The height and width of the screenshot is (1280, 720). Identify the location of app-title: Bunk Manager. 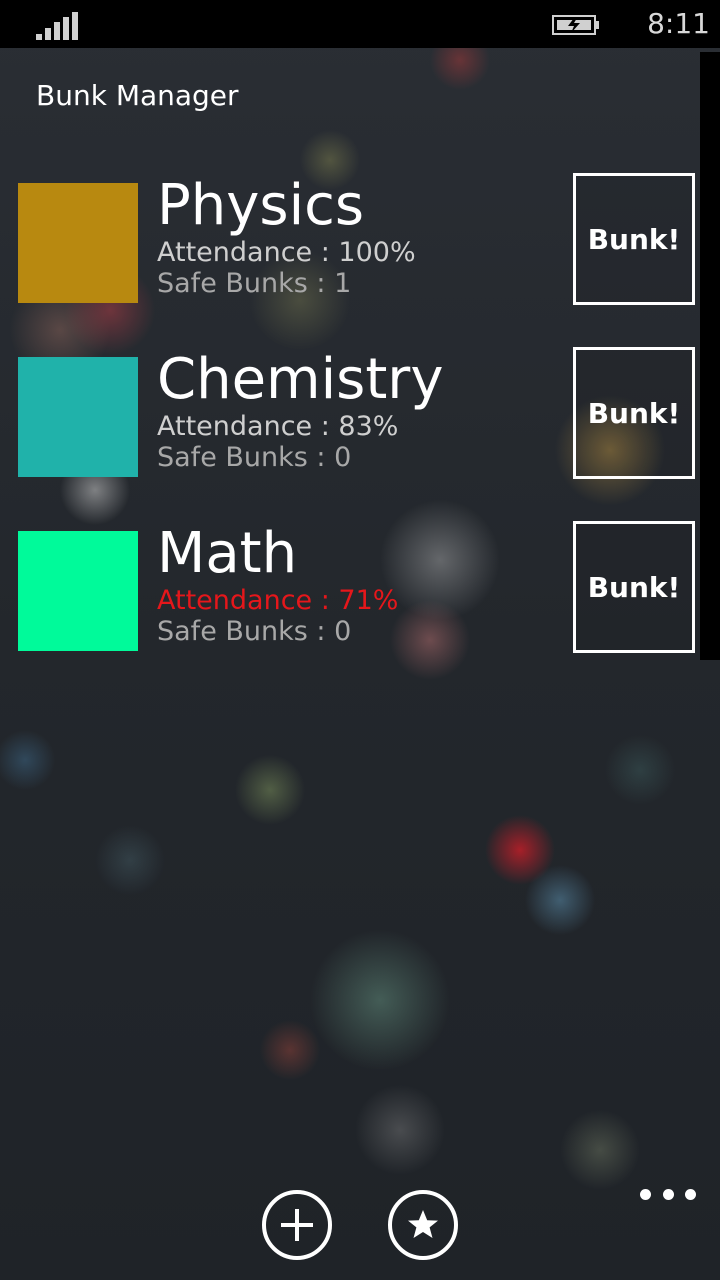
(137, 95).